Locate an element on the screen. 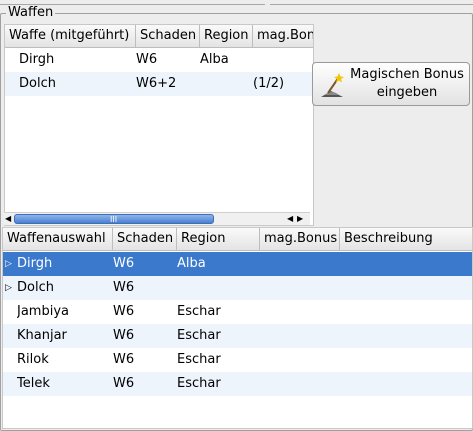 Image resolution: width=473 pixels, height=431 pixels. tab-strip-line-right is located at coordinates (371, 2).